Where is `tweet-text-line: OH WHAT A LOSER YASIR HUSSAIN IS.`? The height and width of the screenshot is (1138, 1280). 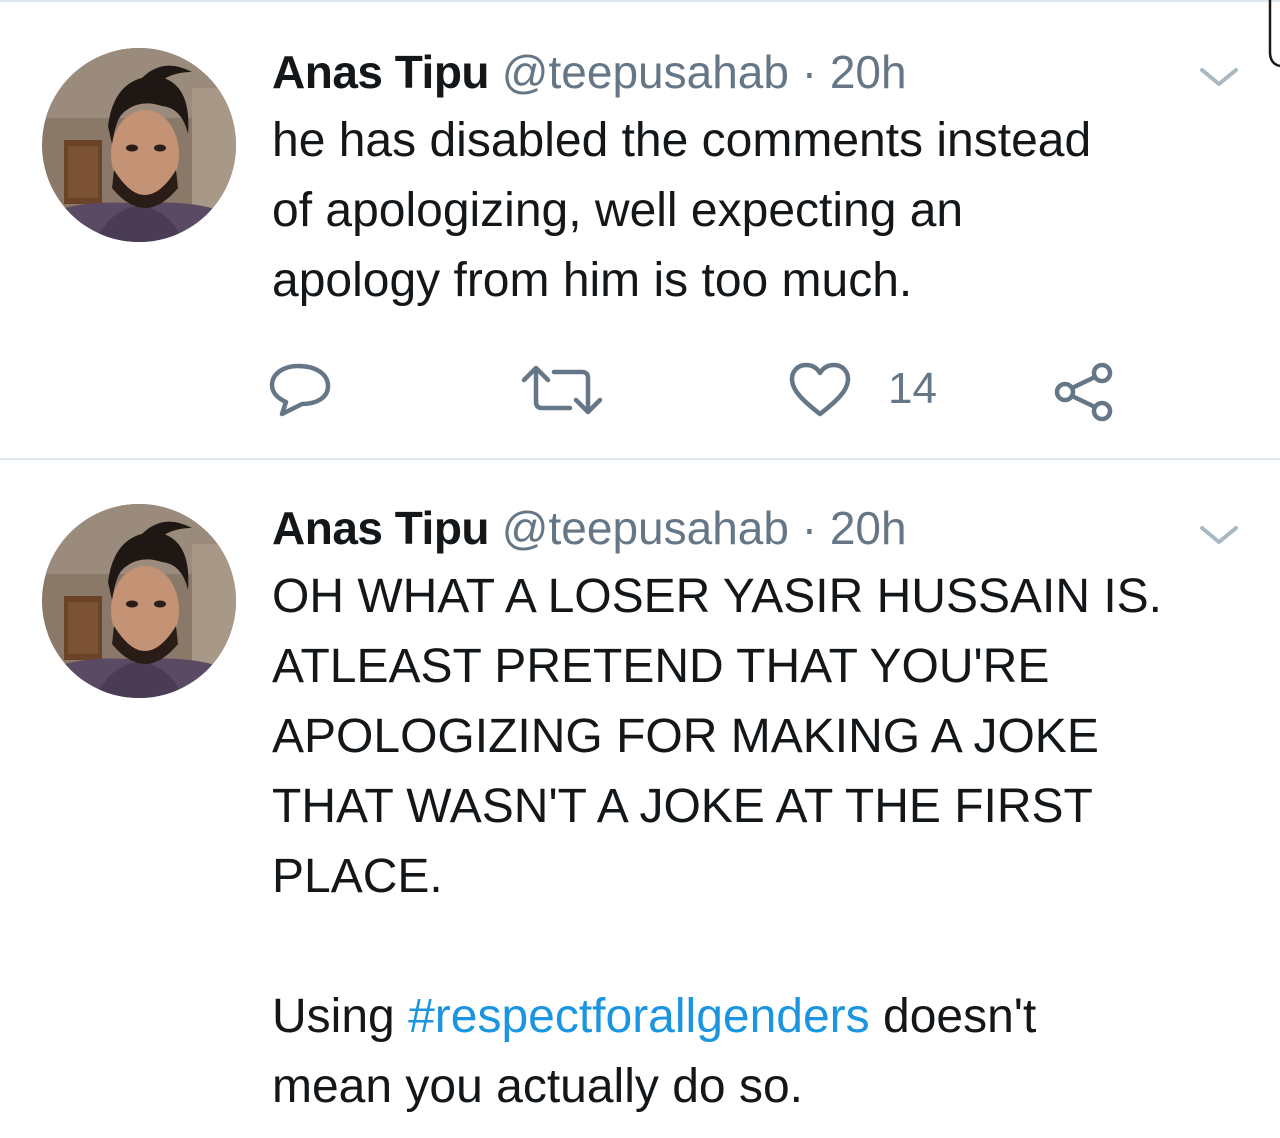 tweet-text-line: OH WHAT A LOSER YASIR HUSSAIN IS. is located at coordinates (717, 596).